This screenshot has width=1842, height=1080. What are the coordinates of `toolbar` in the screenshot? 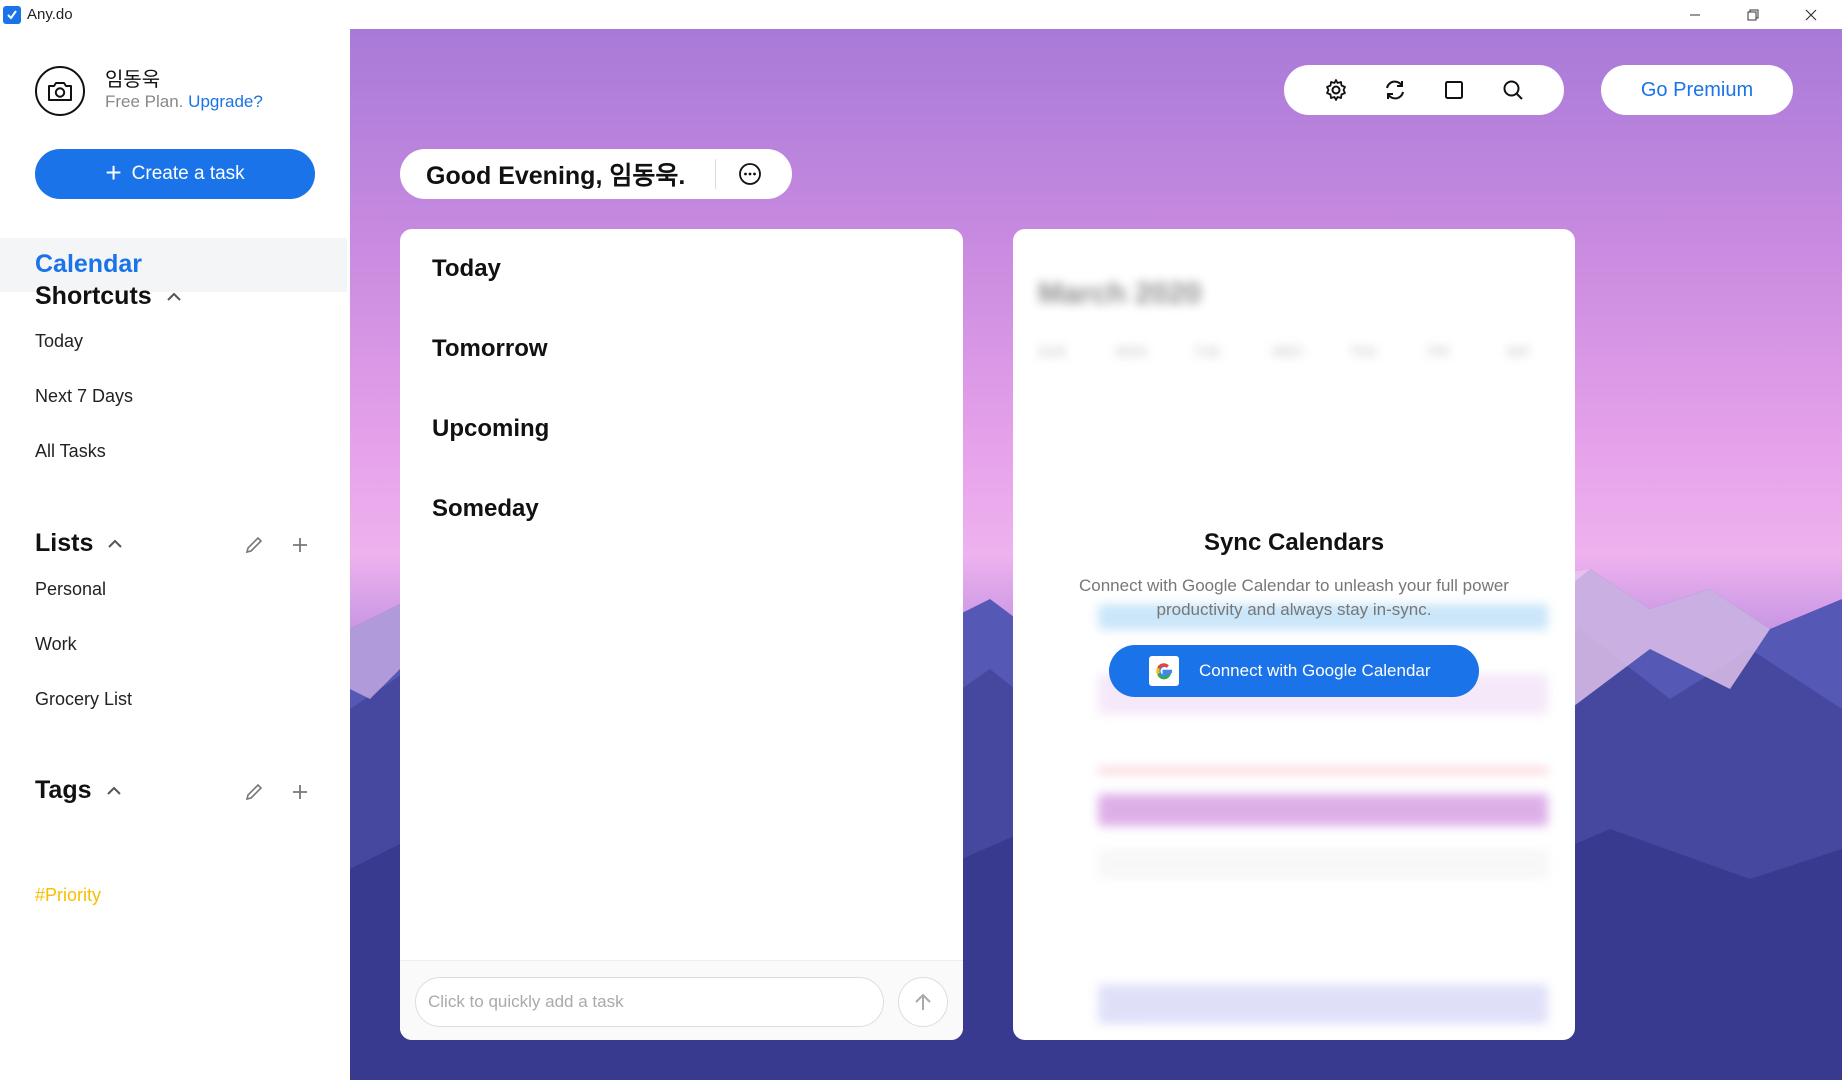 It's located at (1424, 90).